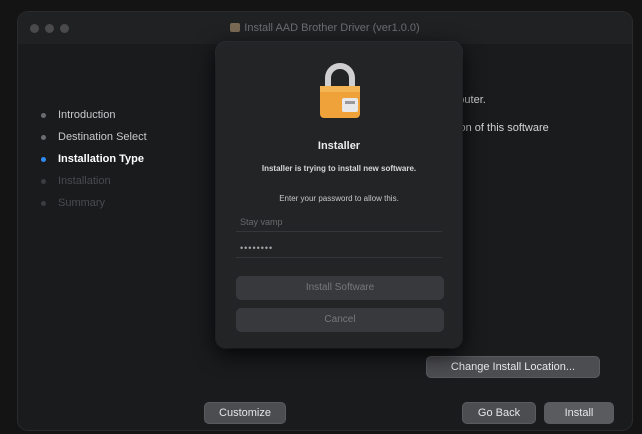 This screenshot has height=434, width=642. I want to click on go-back-button: Go Back, so click(499, 413).